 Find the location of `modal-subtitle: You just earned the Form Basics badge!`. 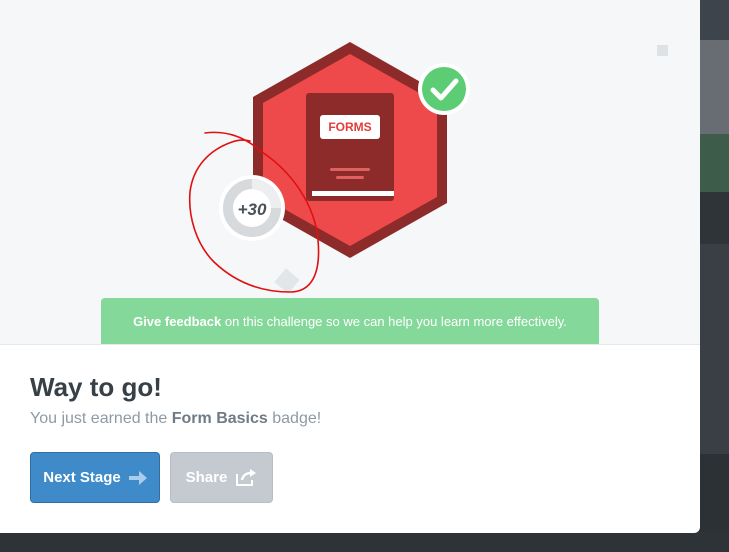

modal-subtitle: You just earned the Form Basics badge! is located at coordinates (175, 419).